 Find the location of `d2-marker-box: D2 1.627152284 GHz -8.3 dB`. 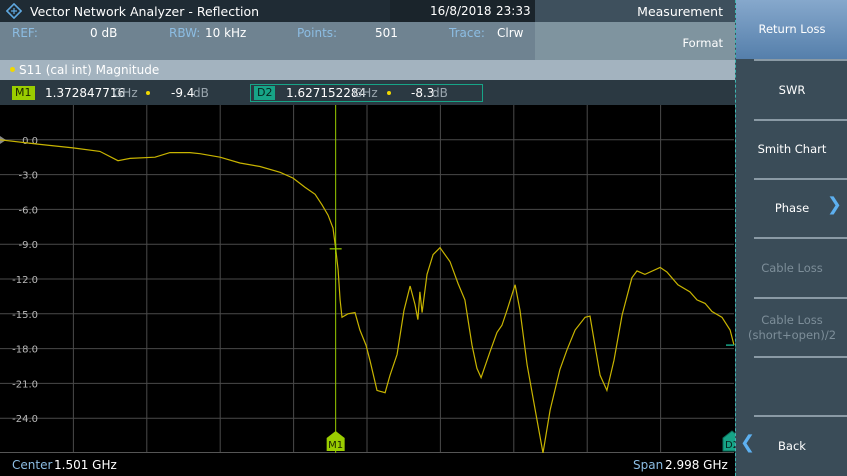

d2-marker-box: D2 1.627152284 GHz -8.3 dB is located at coordinates (366, 93).